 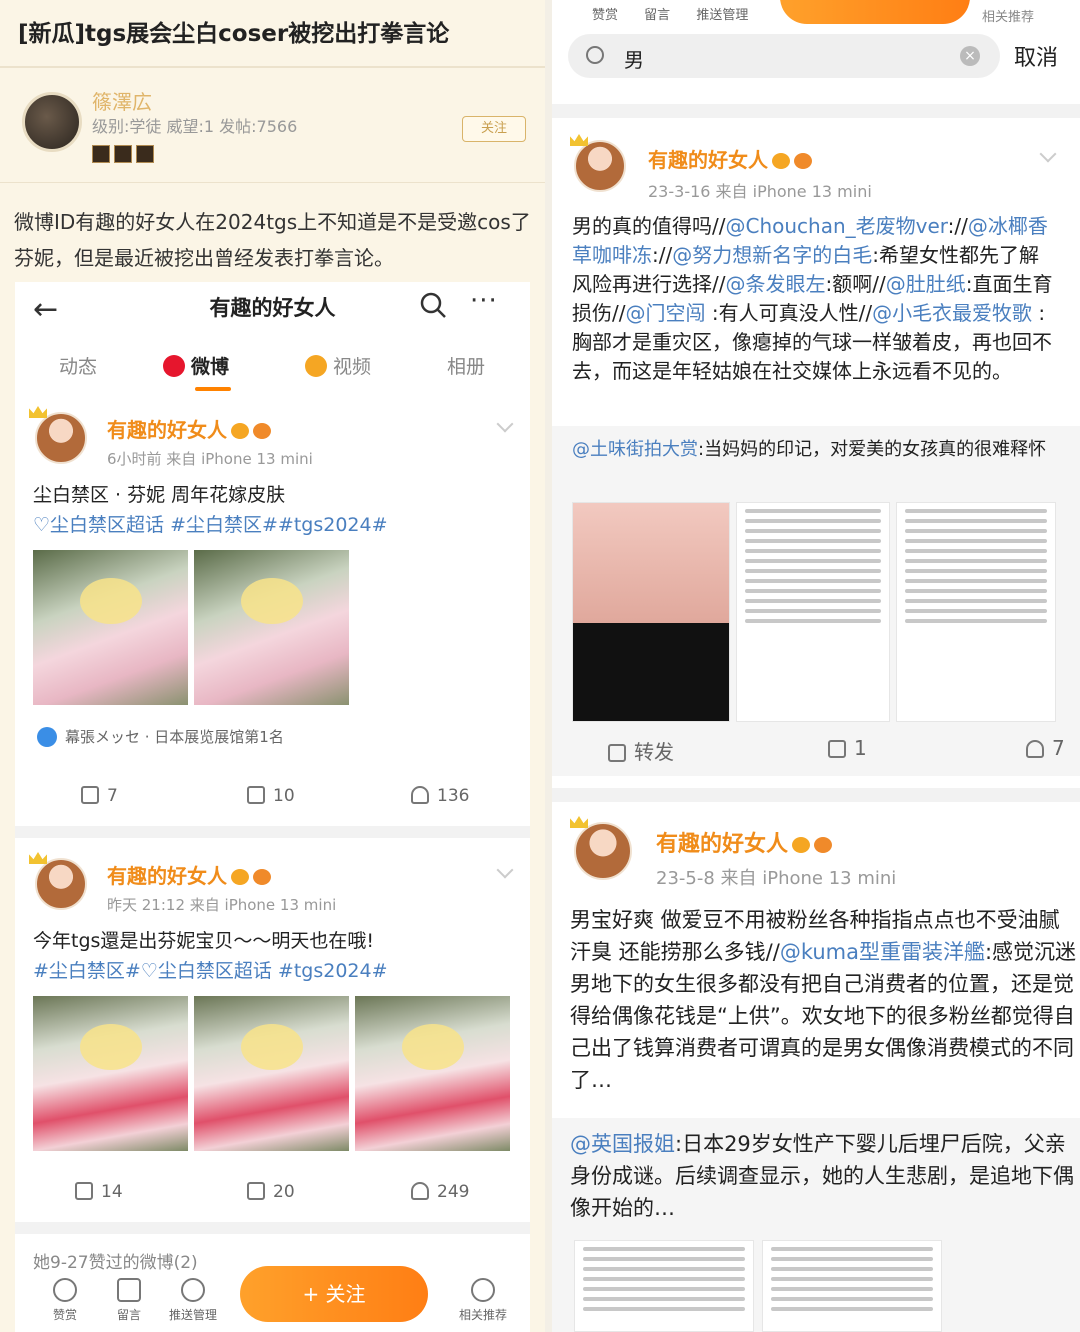 What do you see at coordinates (860, 748) in the screenshot?
I see `comment-count: 1` at bounding box center [860, 748].